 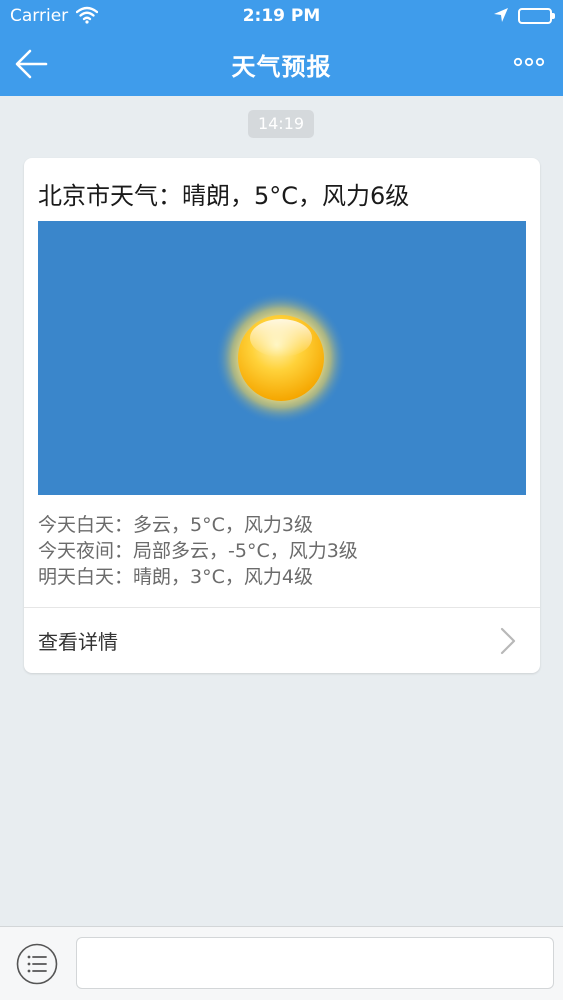 What do you see at coordinates (37, 964) in the screenshot?
I see `list-menu-icon` at bounding box center [37, 964].